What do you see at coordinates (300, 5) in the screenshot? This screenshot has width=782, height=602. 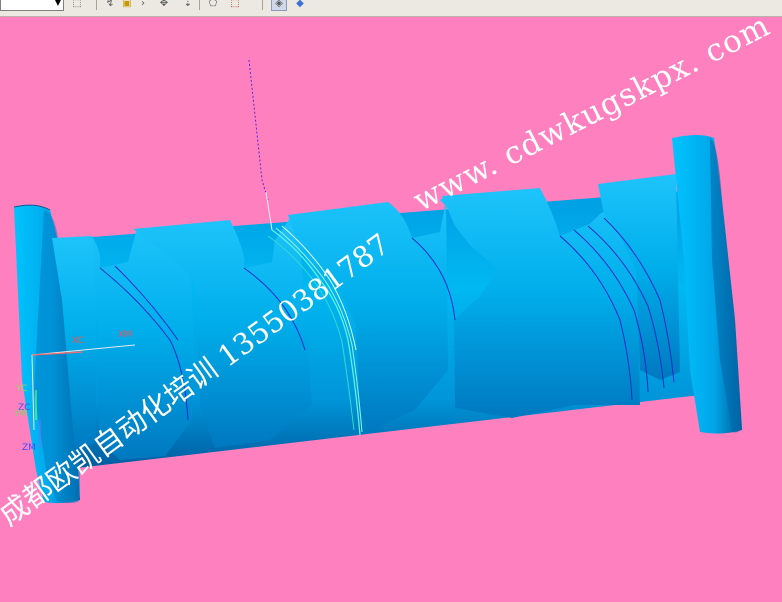 I see `solid-cube-icon: ◆` at bounding box center [300, 5].